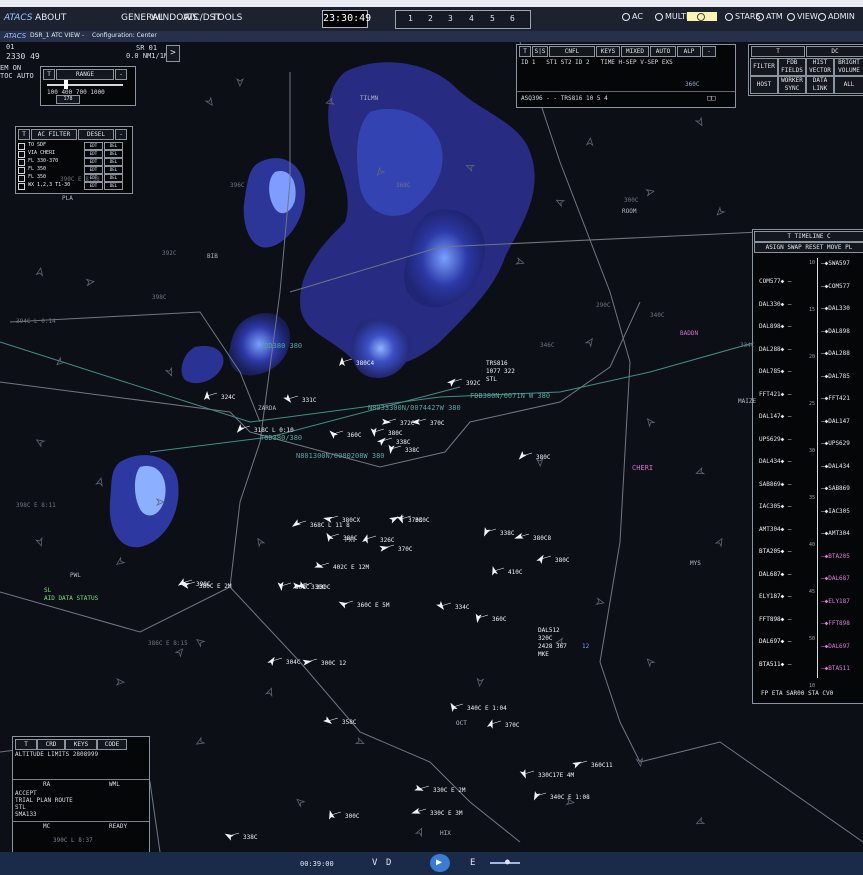 Image resolution: width=863 pixels, height=875 pixels. What do you see at coordinates (525, 51) in the screenshot?
I see `conflict-tab: T` at bounding box center [525, 51].